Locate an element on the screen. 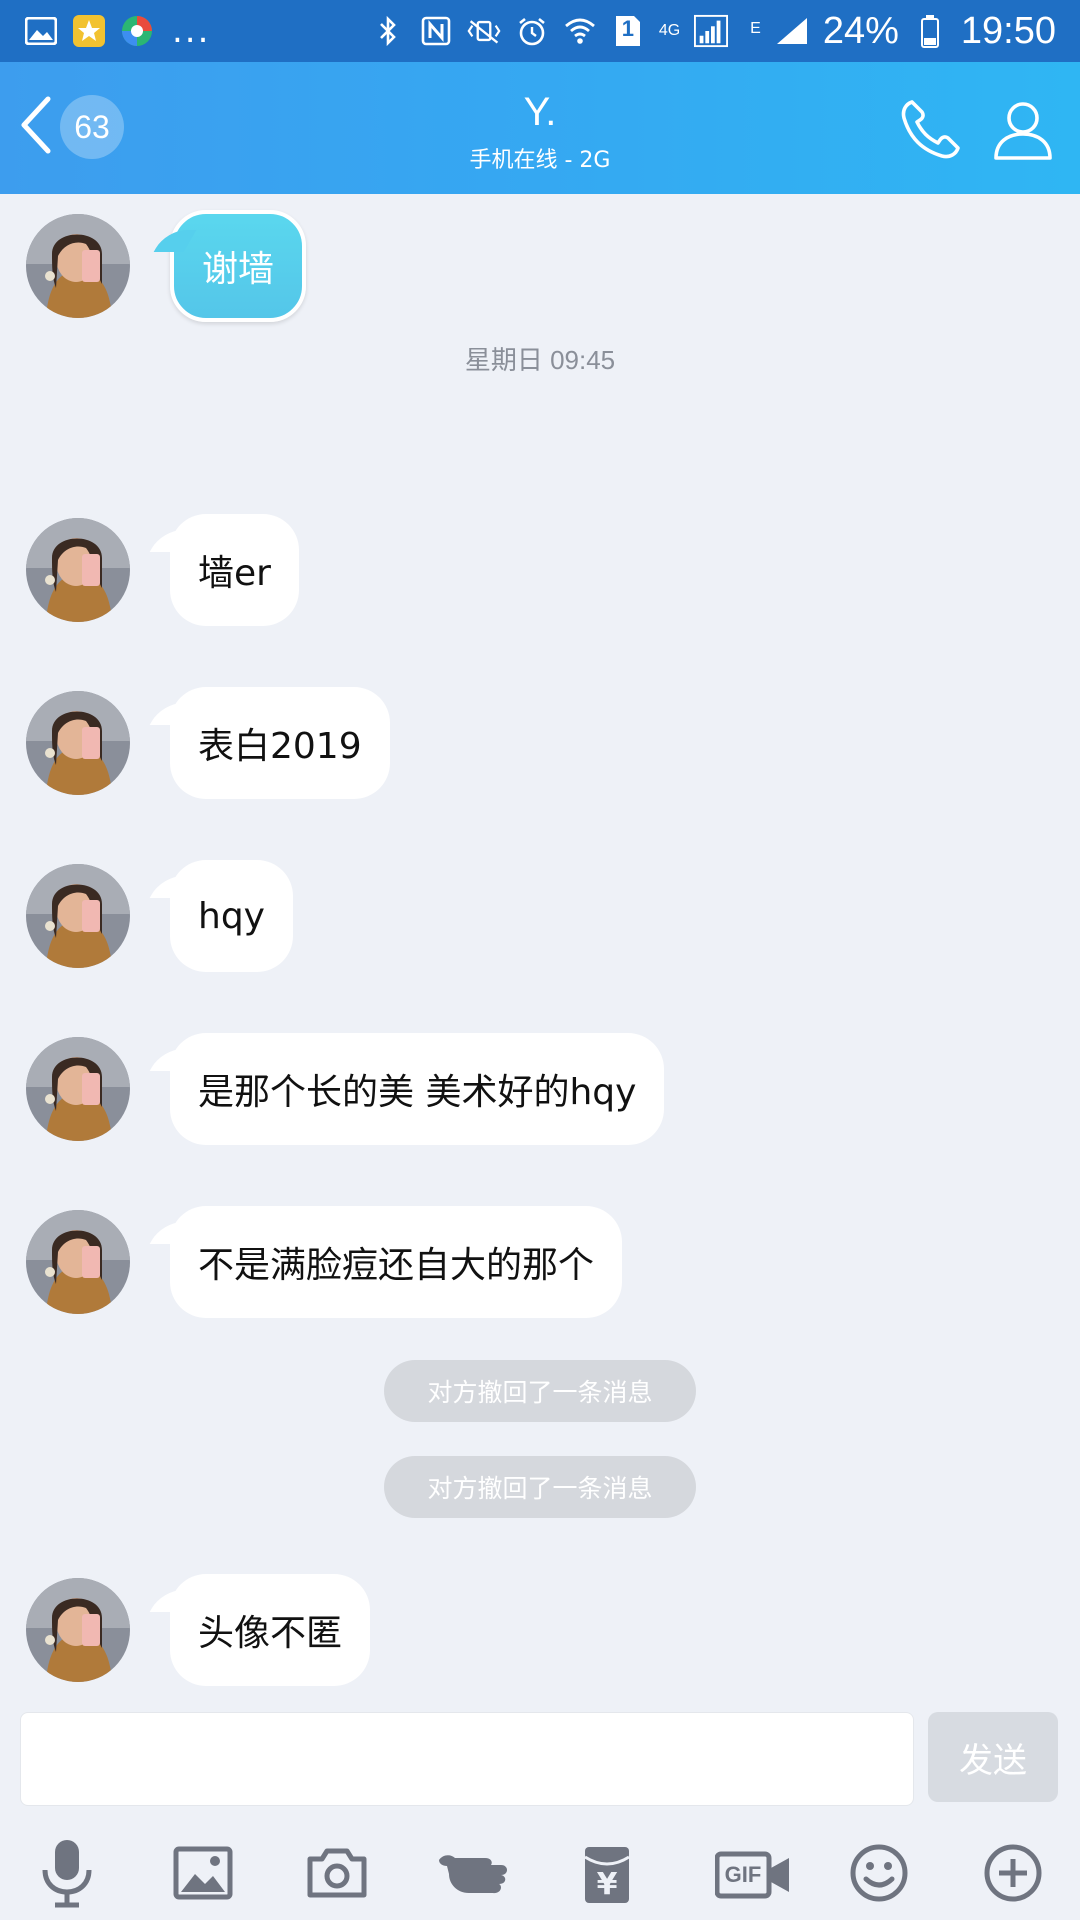 The image size is (1080, 1920). message-bubble: 头像不匿 is located at coordinates (270, 1630).